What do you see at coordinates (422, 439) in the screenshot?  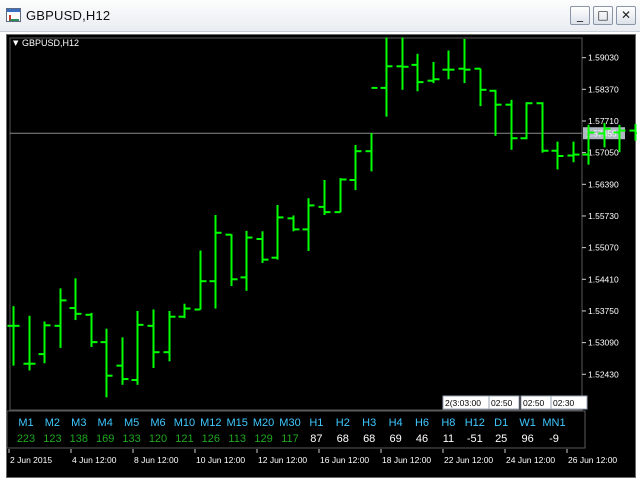 I see `timeframe-value: 46` at bounding box center [422, 439].